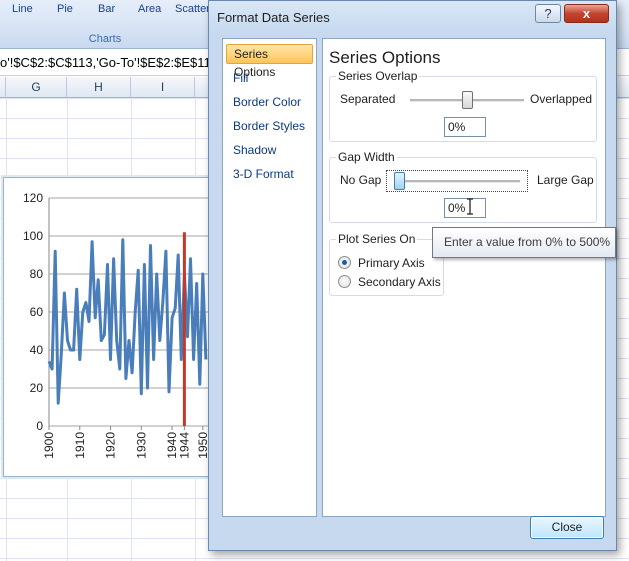  Describe the element at coordinates (36, 87) in the screenshot. I see `column-header-g: G` at that location.